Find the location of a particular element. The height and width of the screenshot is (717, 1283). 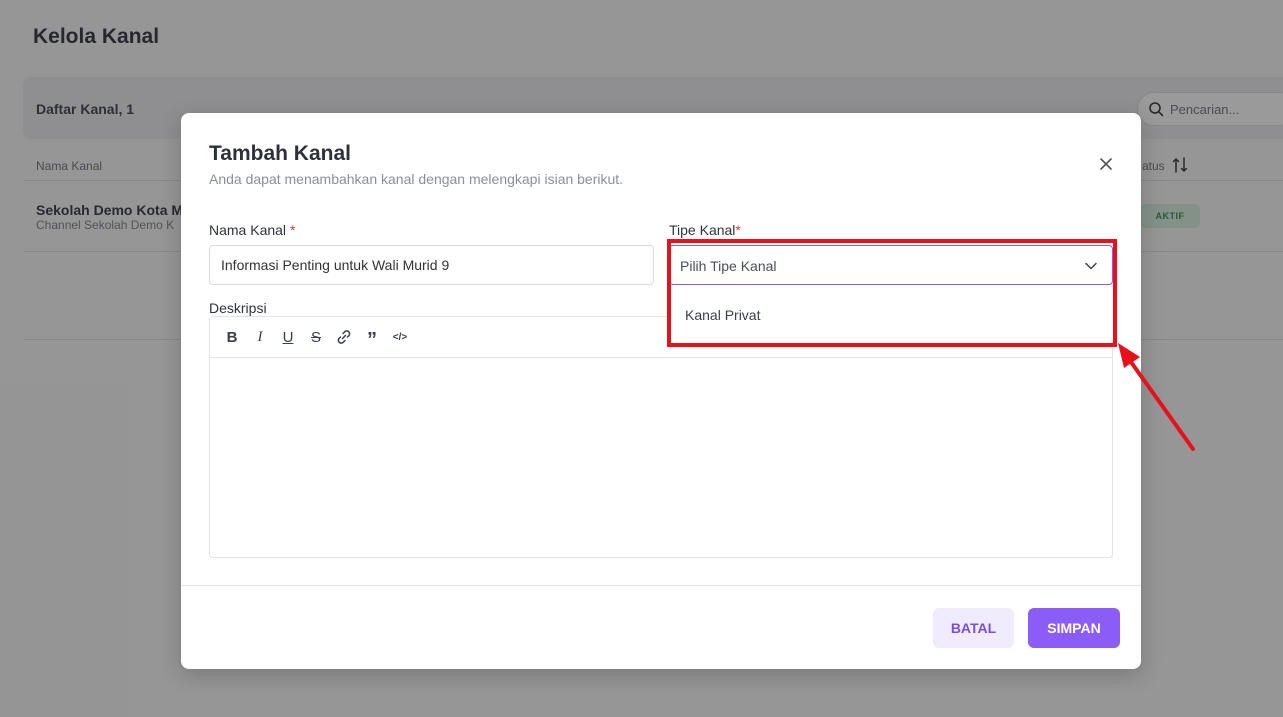

channel-name-input is located at coordinates (431, 265).